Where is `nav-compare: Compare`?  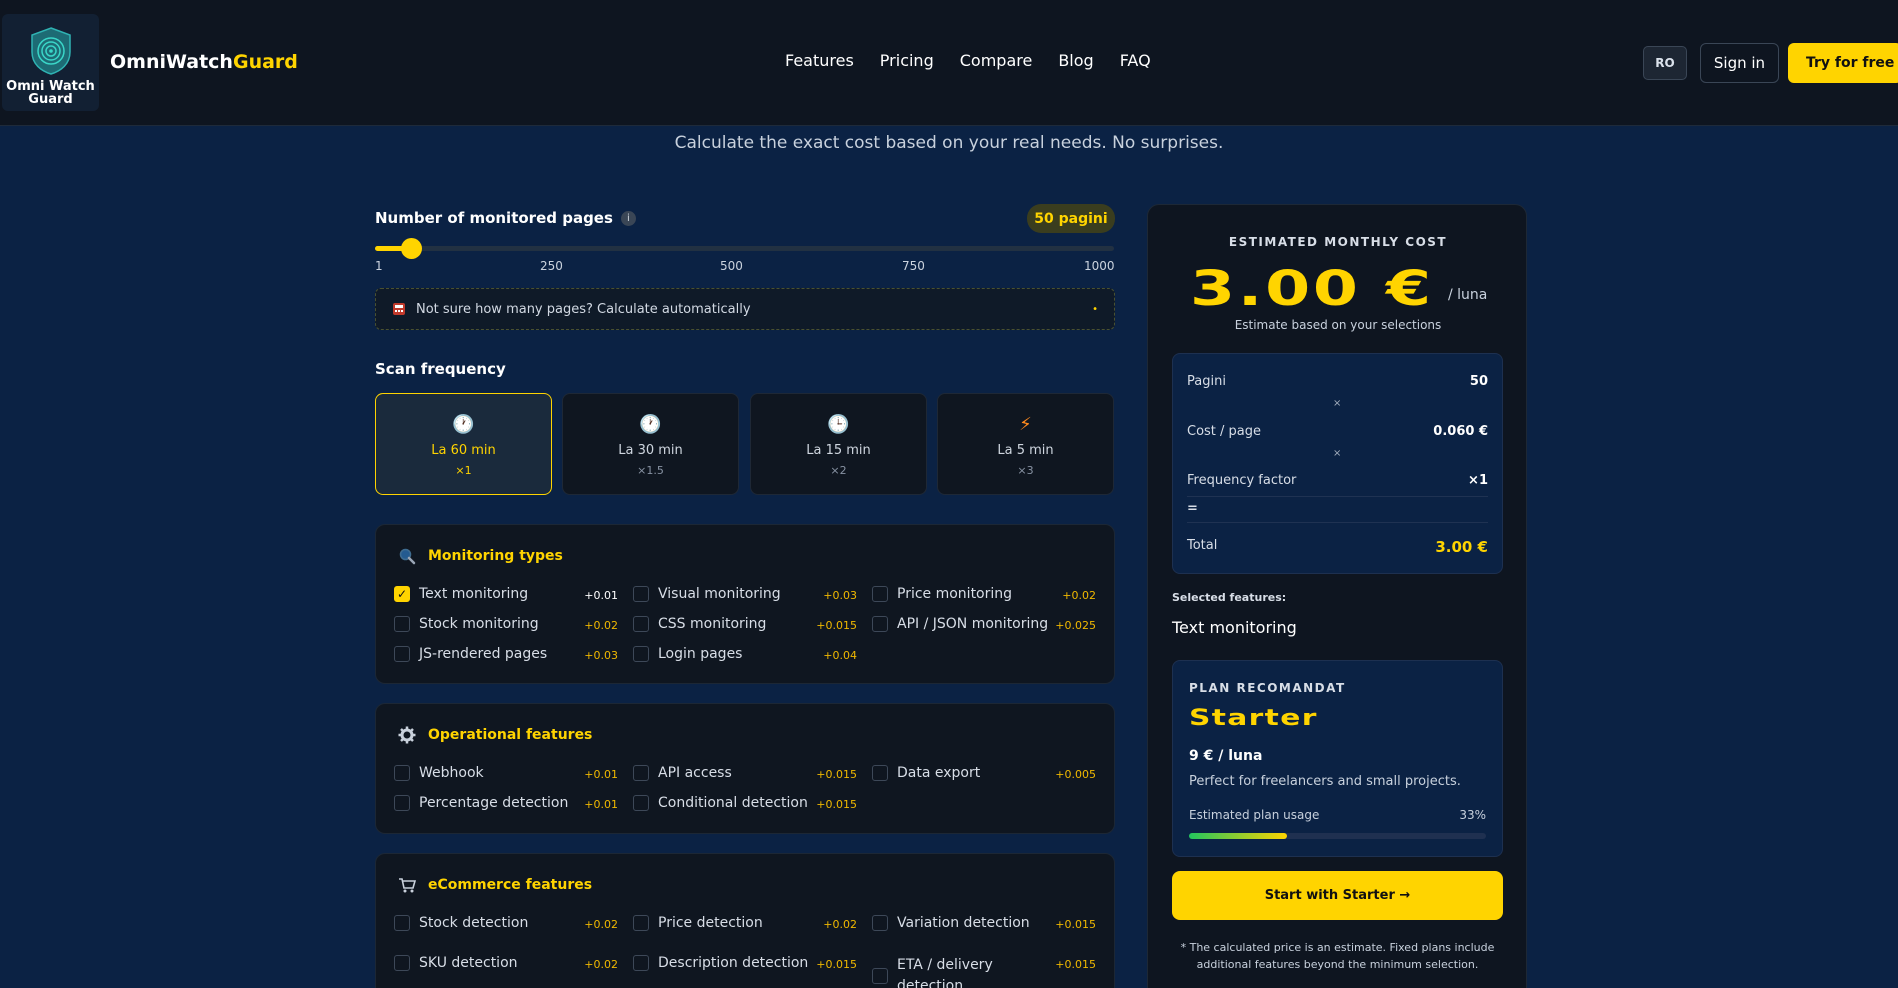
nav-compare: Compare is located at coordinates (996, 60).